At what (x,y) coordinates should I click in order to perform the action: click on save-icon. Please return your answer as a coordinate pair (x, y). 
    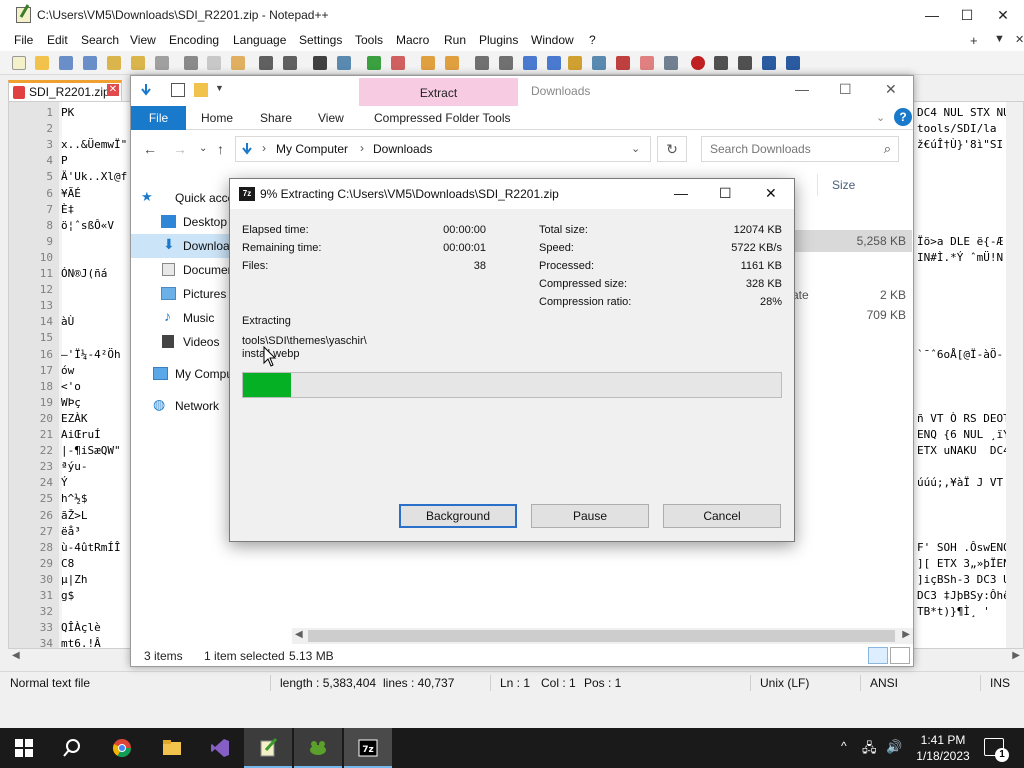
    Looking at the image, I should click on (66, 63).